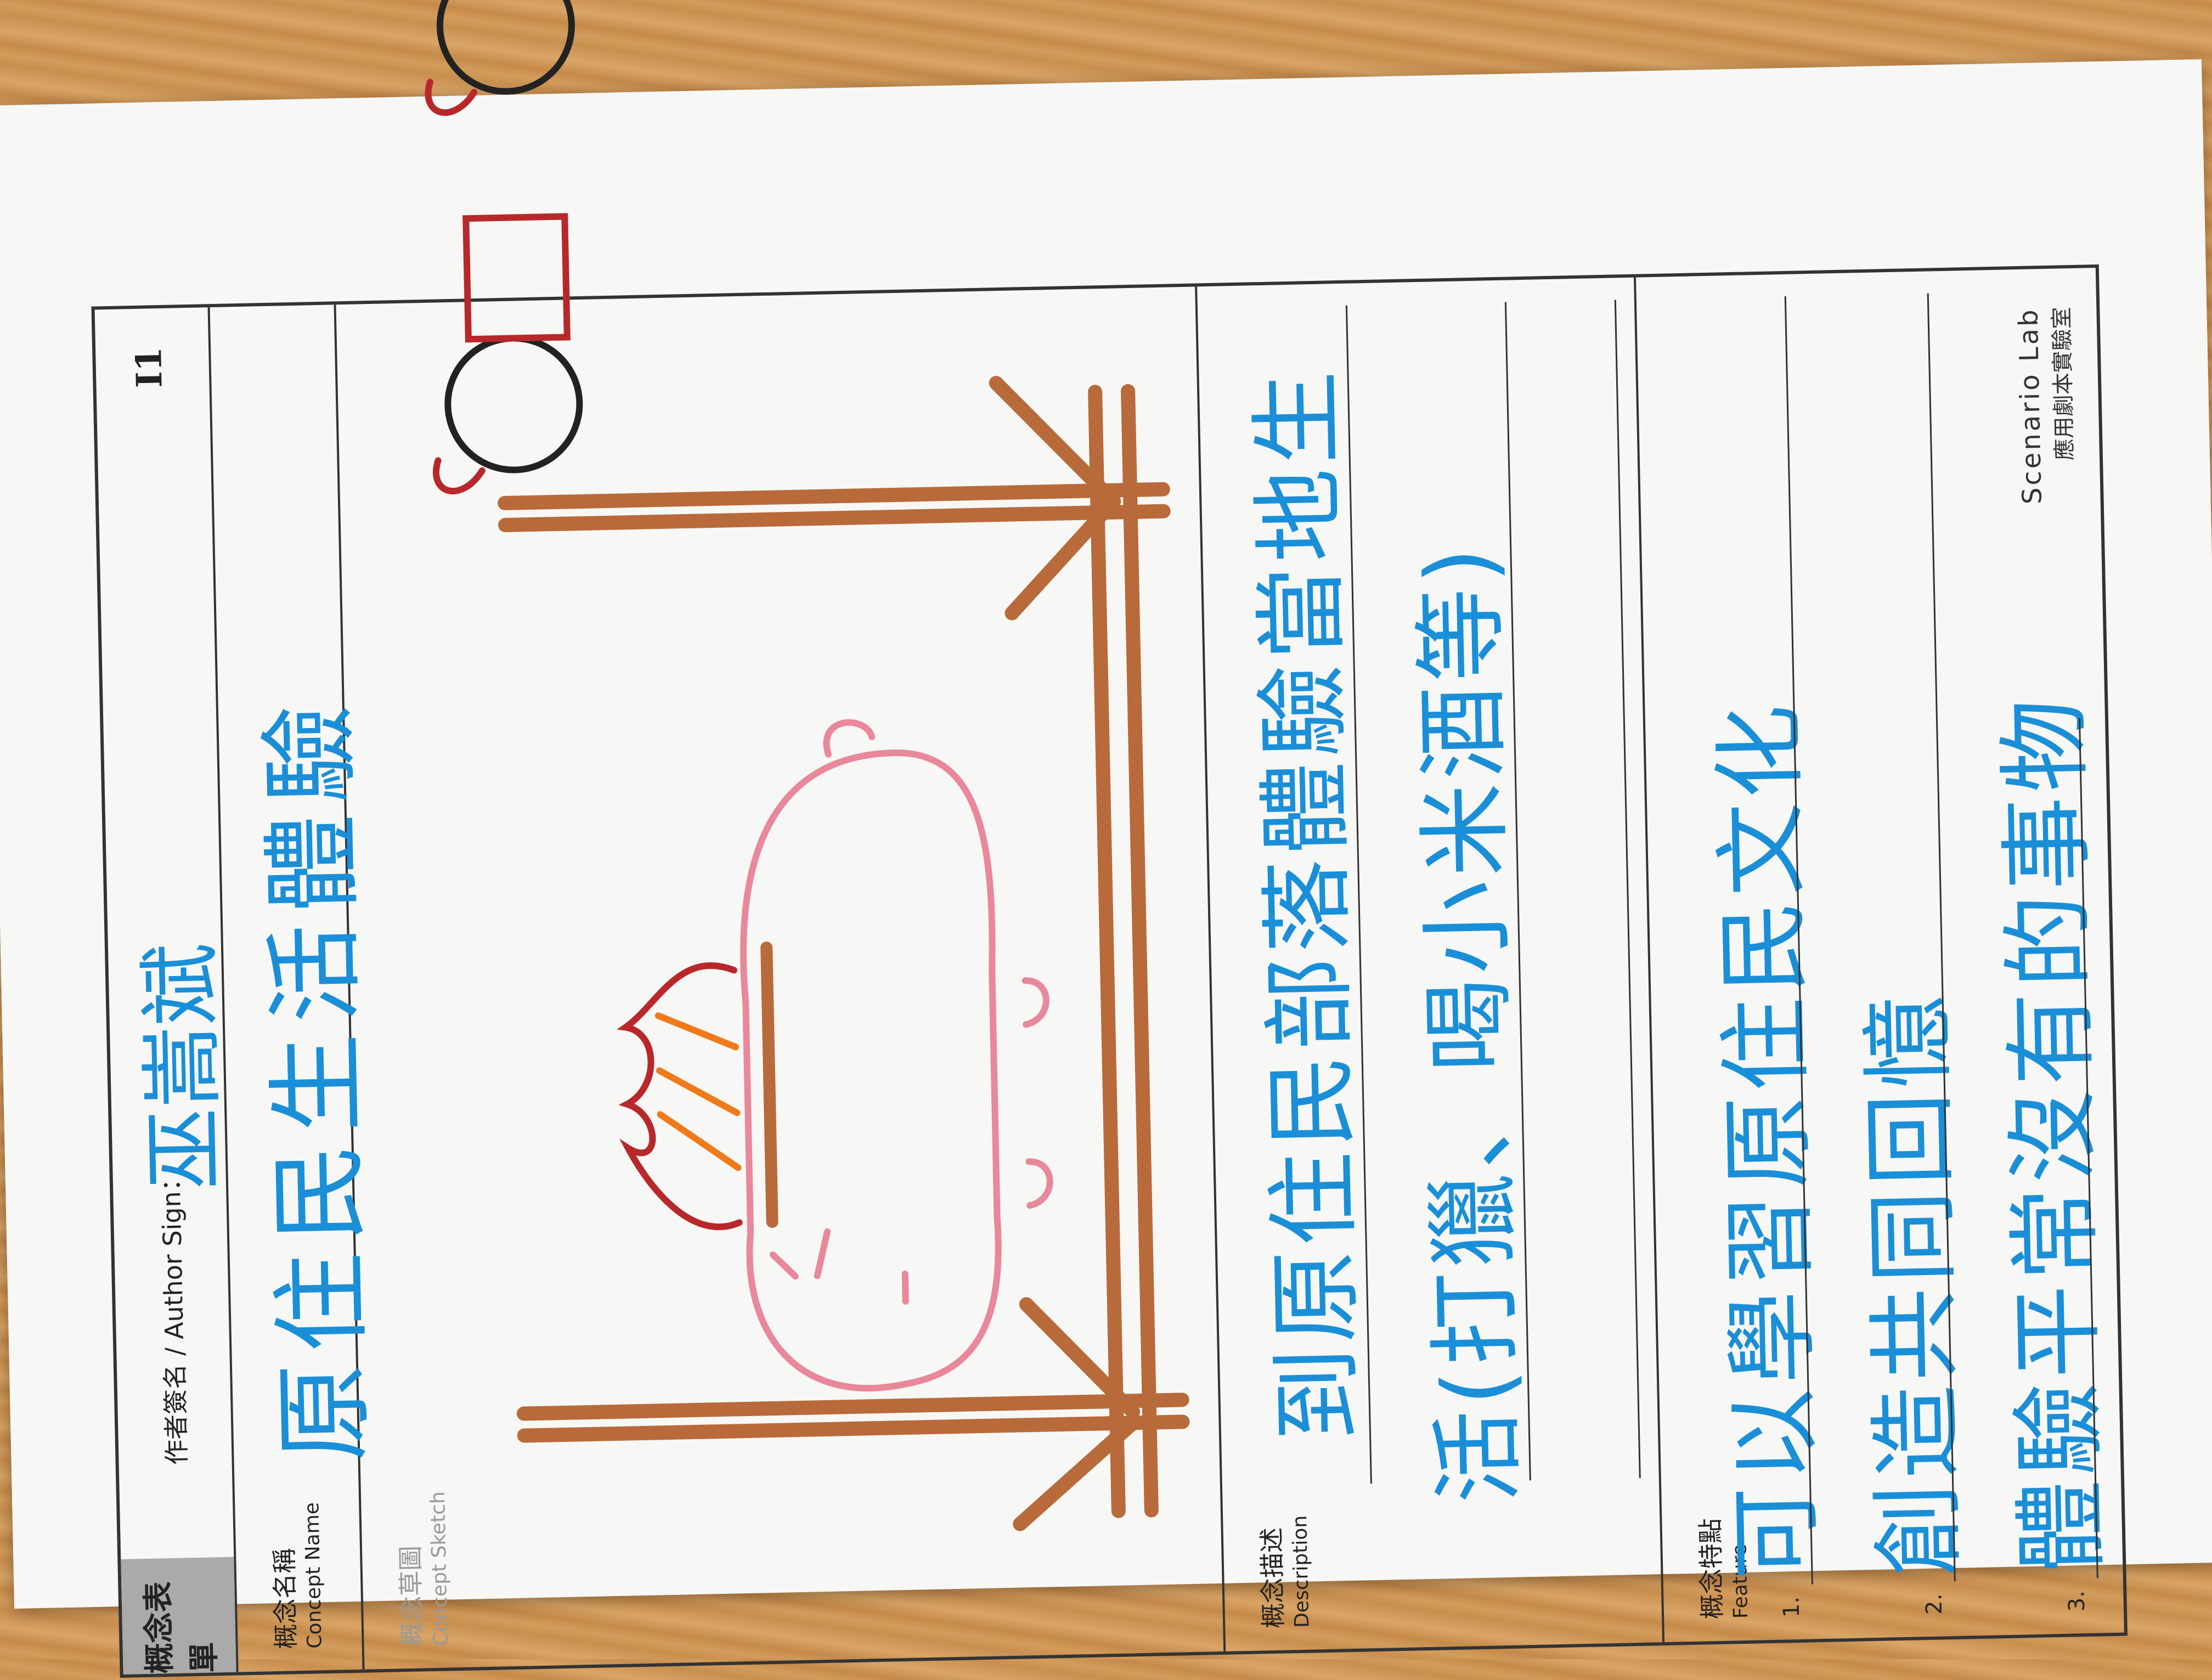  What do you see at coordinates (1627, 889) in the screenshot?
I see `writing-line` at bounding box center [1627, 889].